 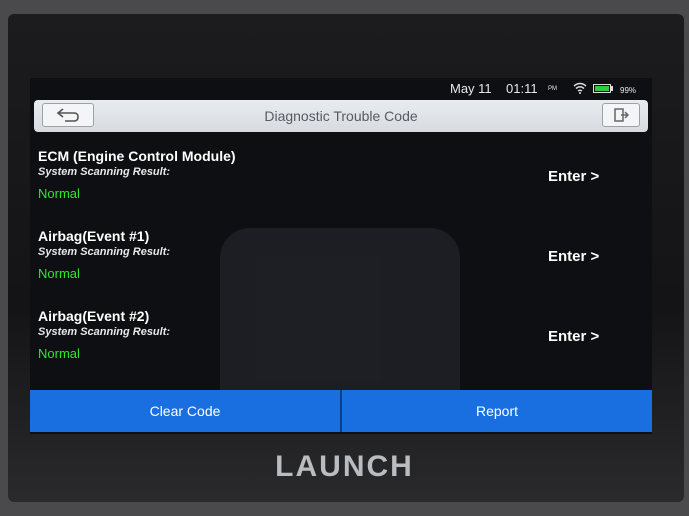 I want to click on system-name: ECM (Engine Control Module), so click(x=137, y=156).